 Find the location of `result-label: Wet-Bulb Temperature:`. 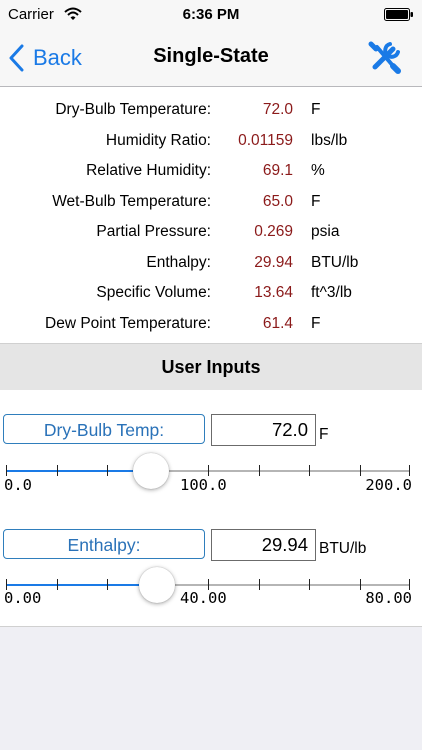

result-label: Wet-Bulb Temperature: is located at coordinates (131, 201).